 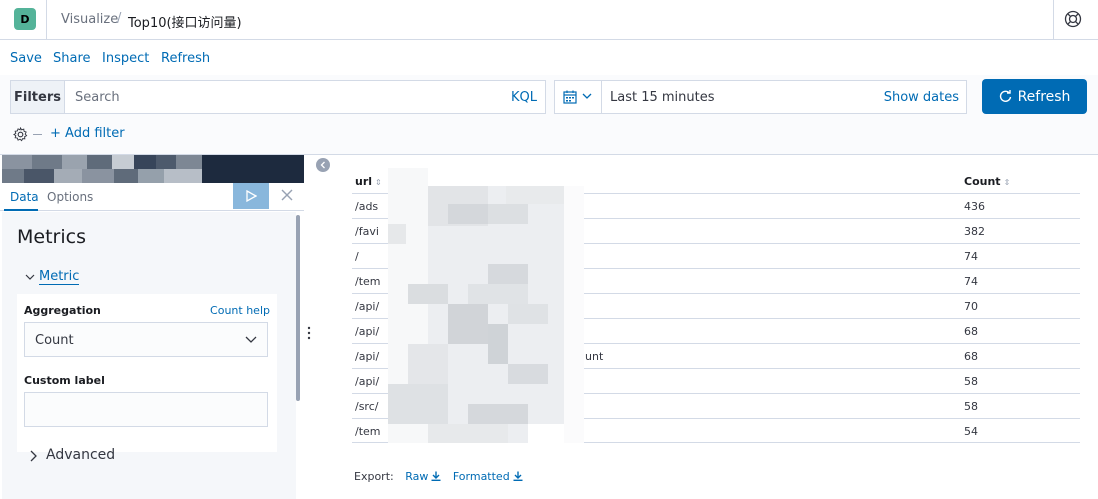 What do you see at coordinates (24, 197) in the screenshot?
I see `tab-data: Data` at bounding box center [24, 197].